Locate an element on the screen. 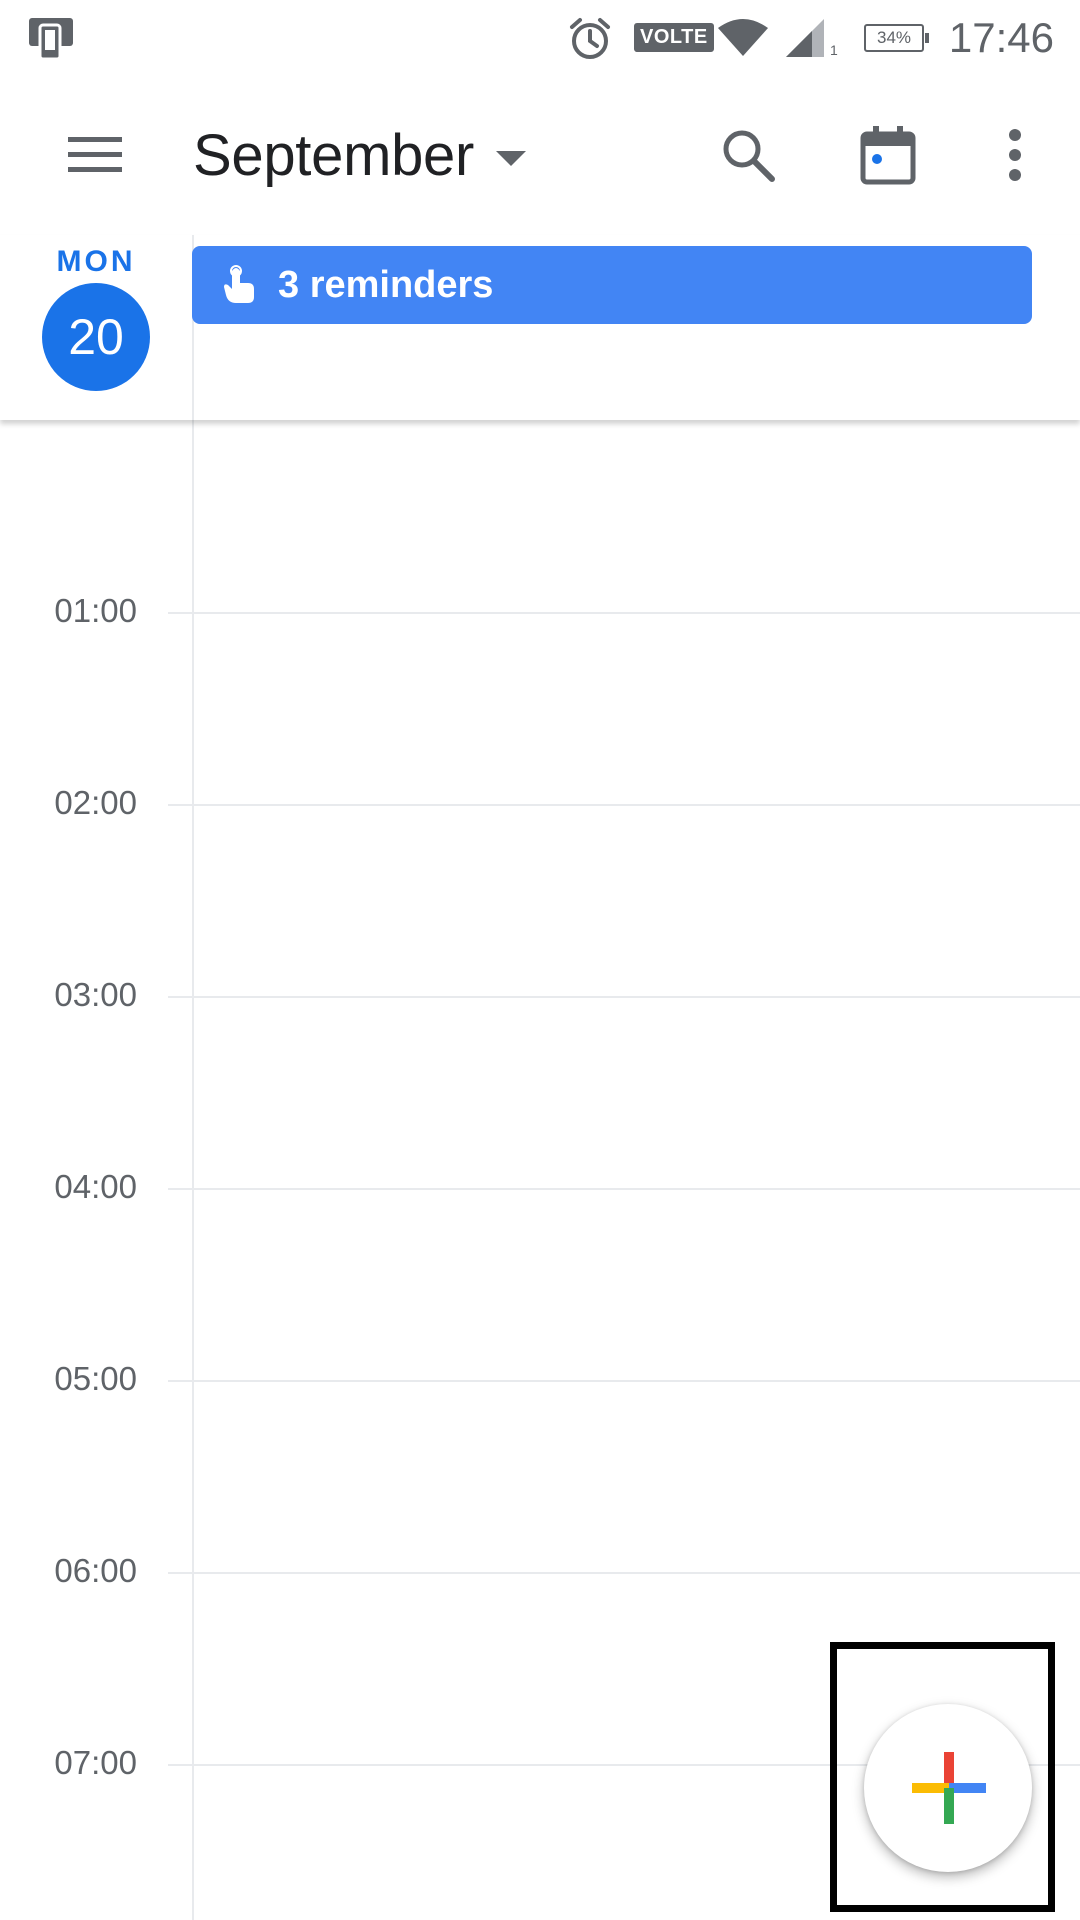 The width and height of the screenshot is (1080, 1920). menu-icon is located at coordinates (95, 154).